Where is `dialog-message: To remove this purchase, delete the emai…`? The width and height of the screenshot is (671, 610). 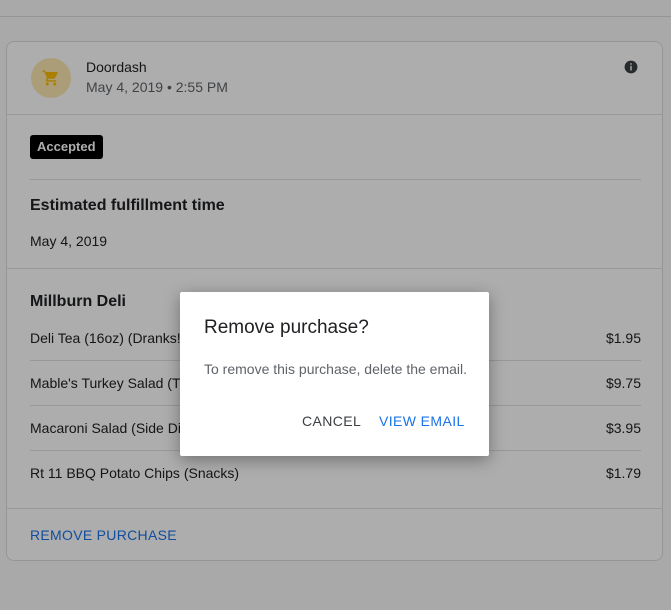
dialog-message: To remove this purchase, delete the emai… is located at coordinates (336, 369).